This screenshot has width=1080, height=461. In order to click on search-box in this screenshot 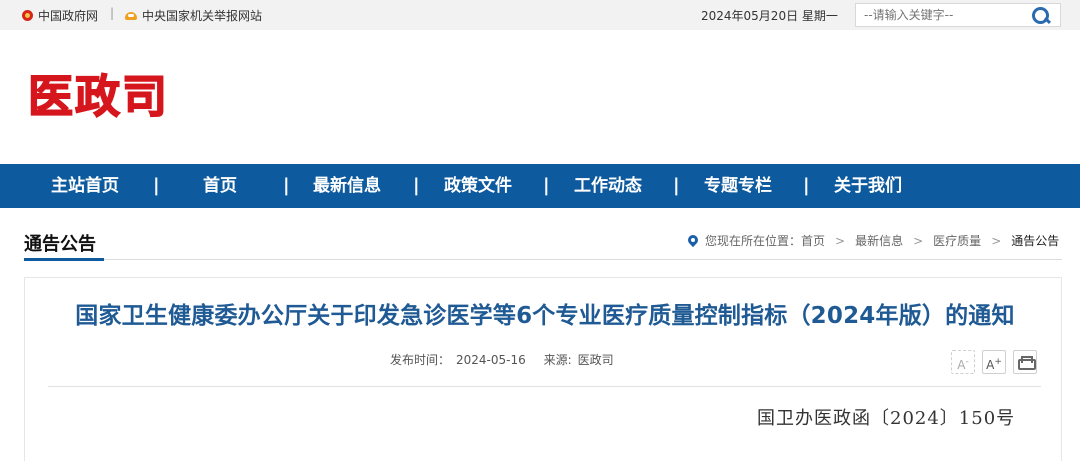, I will do `click(958, 15)`.